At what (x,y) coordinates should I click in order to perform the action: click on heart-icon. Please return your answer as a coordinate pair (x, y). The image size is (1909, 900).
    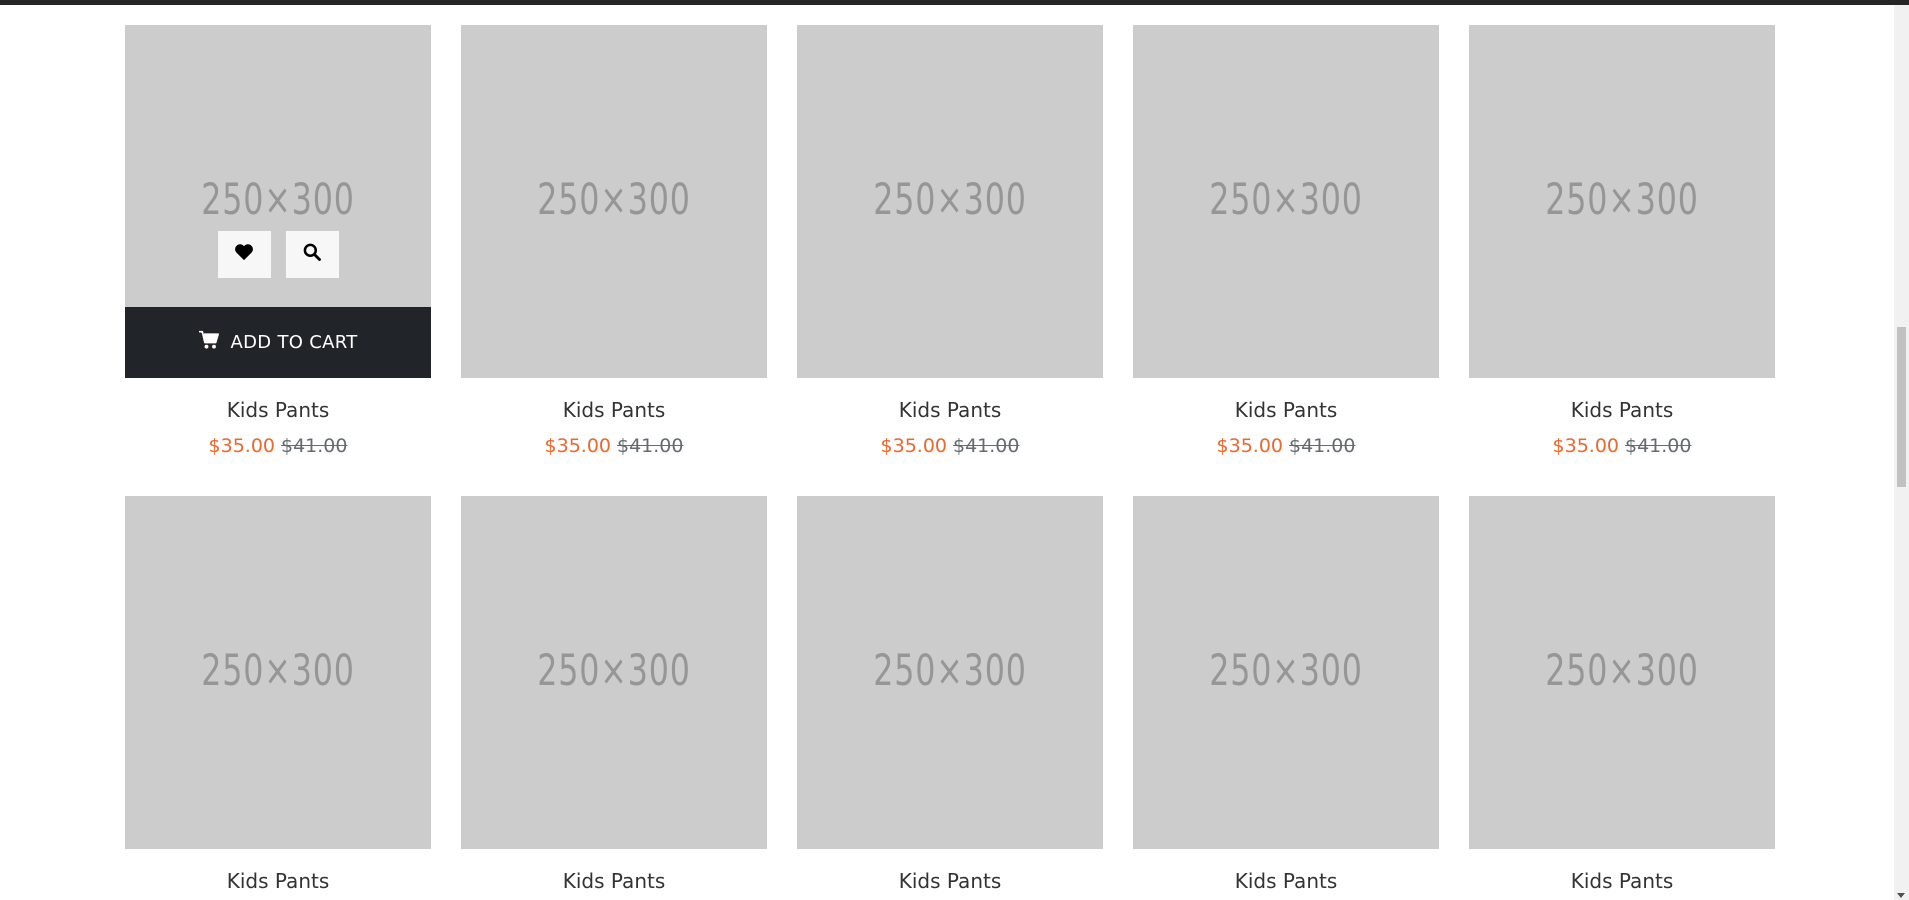
    Looking at the image, I should click on (244, 254).